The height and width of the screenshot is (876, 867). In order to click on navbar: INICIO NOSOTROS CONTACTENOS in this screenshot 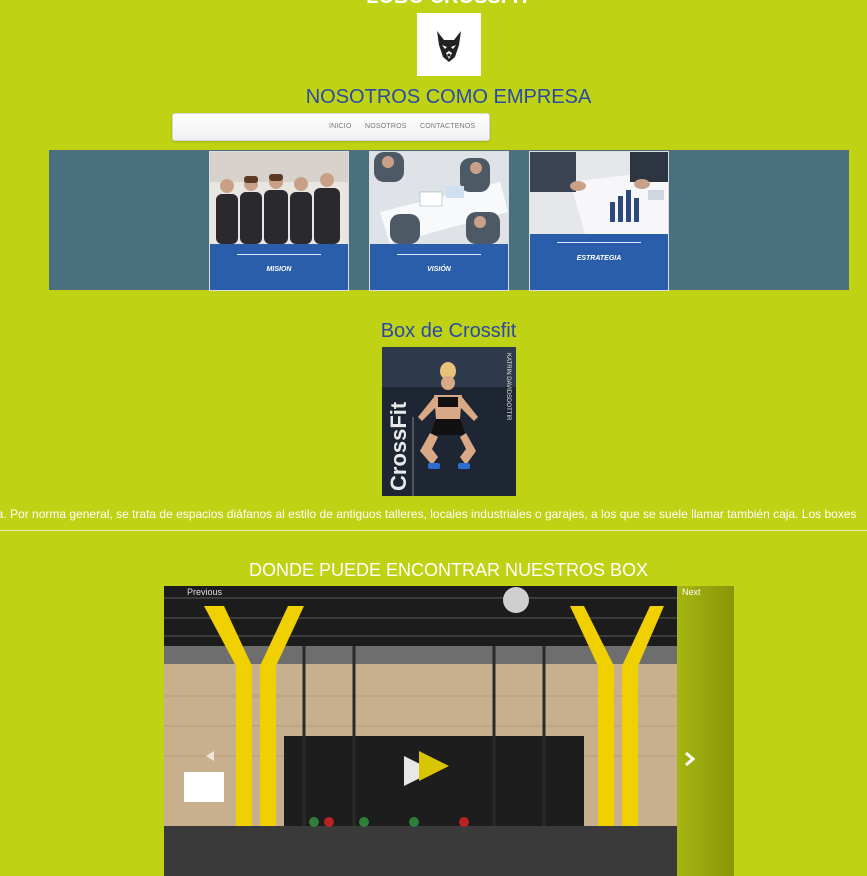, I will do `click(331, 127)`.